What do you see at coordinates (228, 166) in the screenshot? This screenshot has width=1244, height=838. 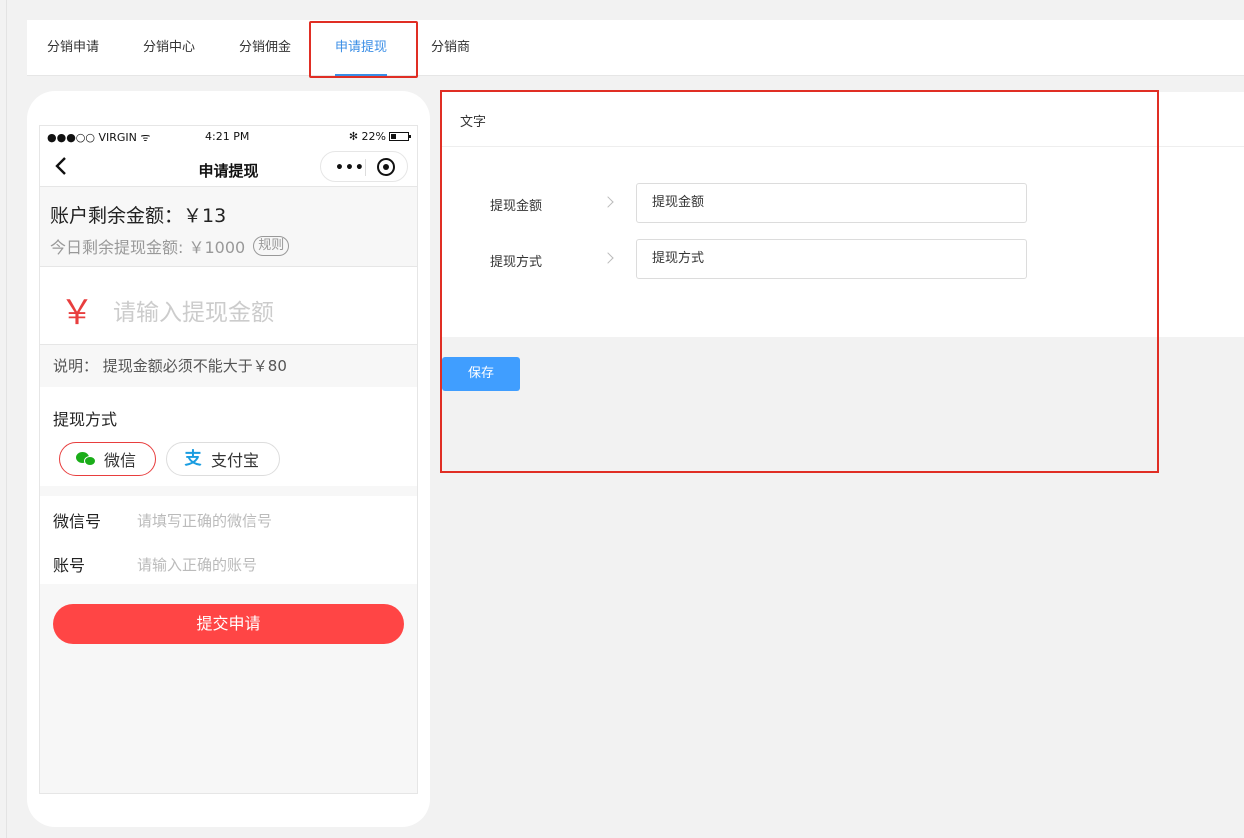 I see `mini-program-navbar: 申请提现 •••` at bounding box center [228, 166].